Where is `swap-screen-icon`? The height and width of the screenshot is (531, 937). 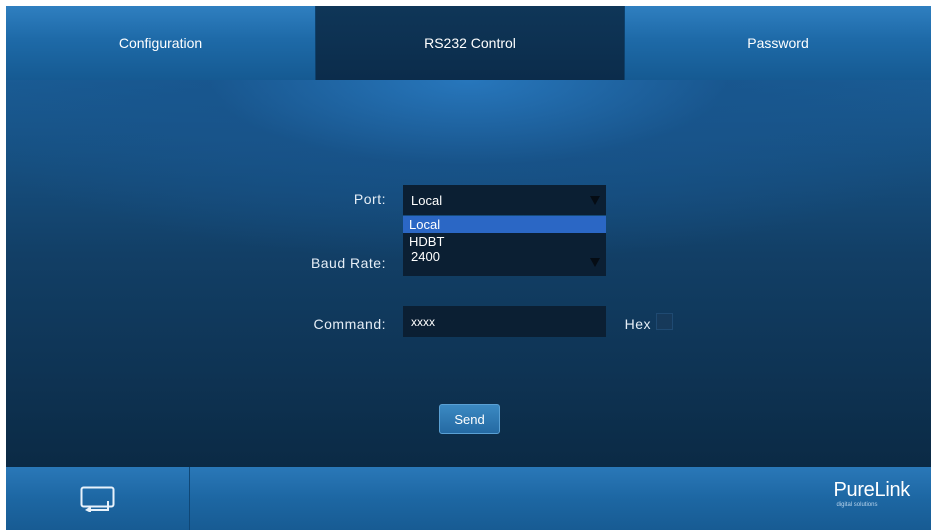
swap-screen-icon is located at coordinates (97, 499).